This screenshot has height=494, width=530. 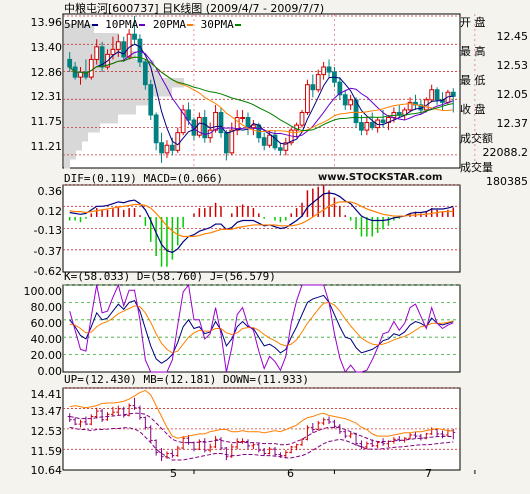 I want to click on ma5-swatch, so click(x=94, y=25).